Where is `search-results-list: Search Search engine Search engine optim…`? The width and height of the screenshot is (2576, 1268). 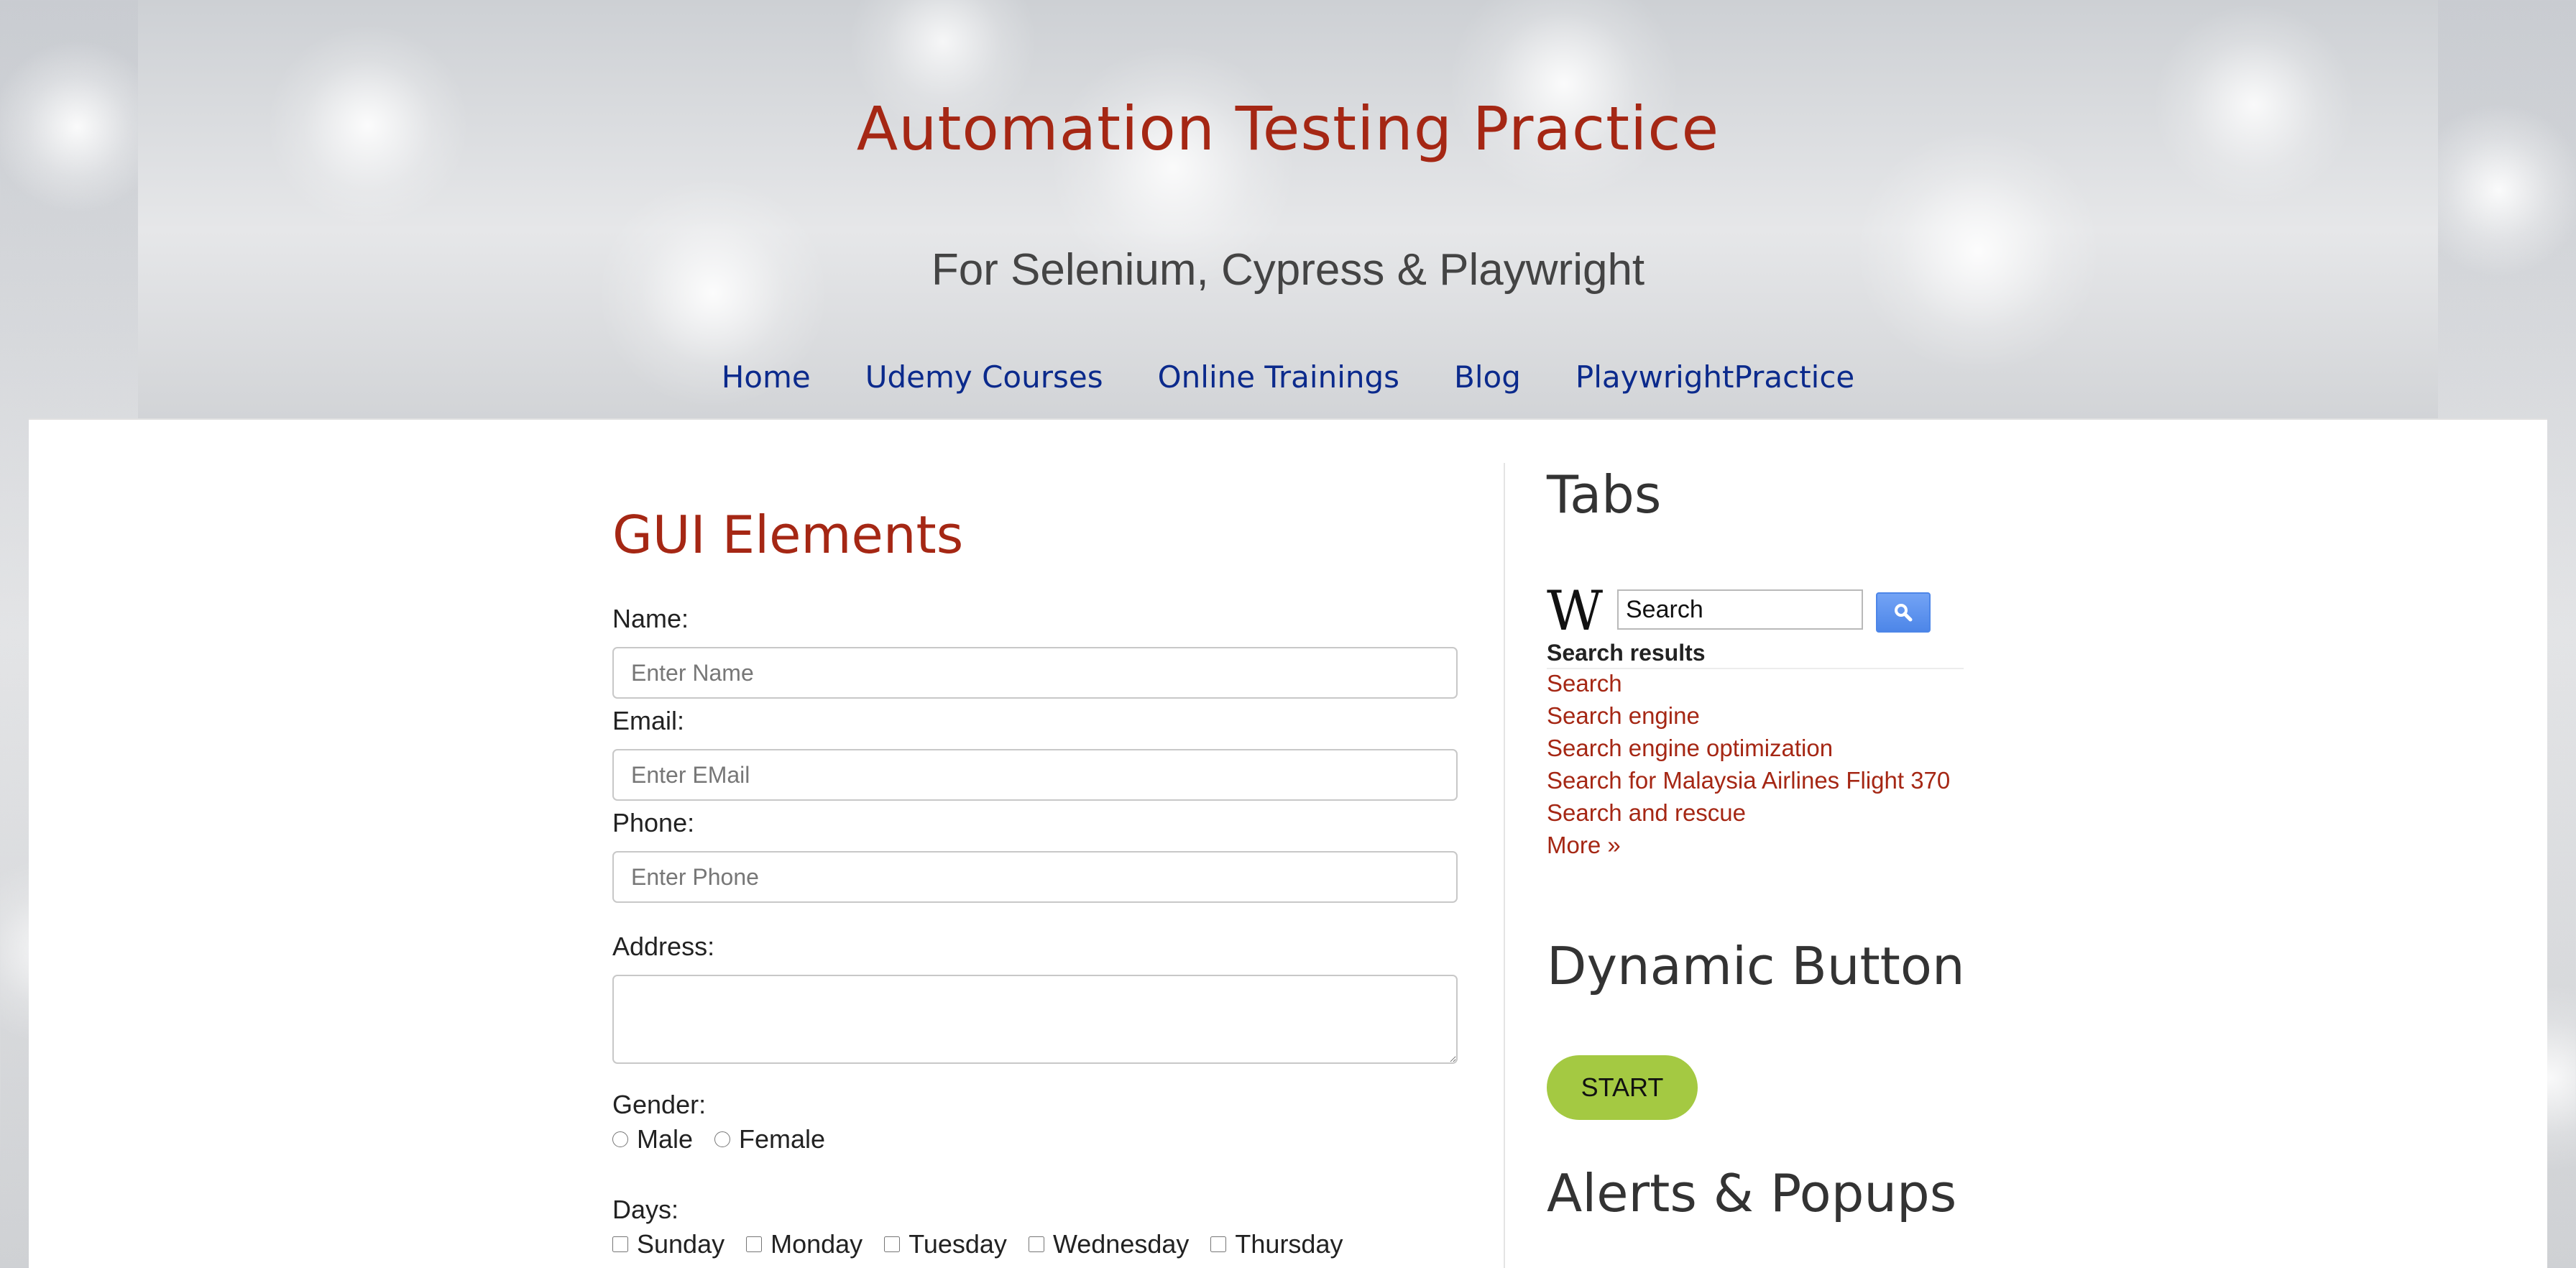 search-results-list: Search Search engine Search engine optim… is located at coordinates (1748, 764).